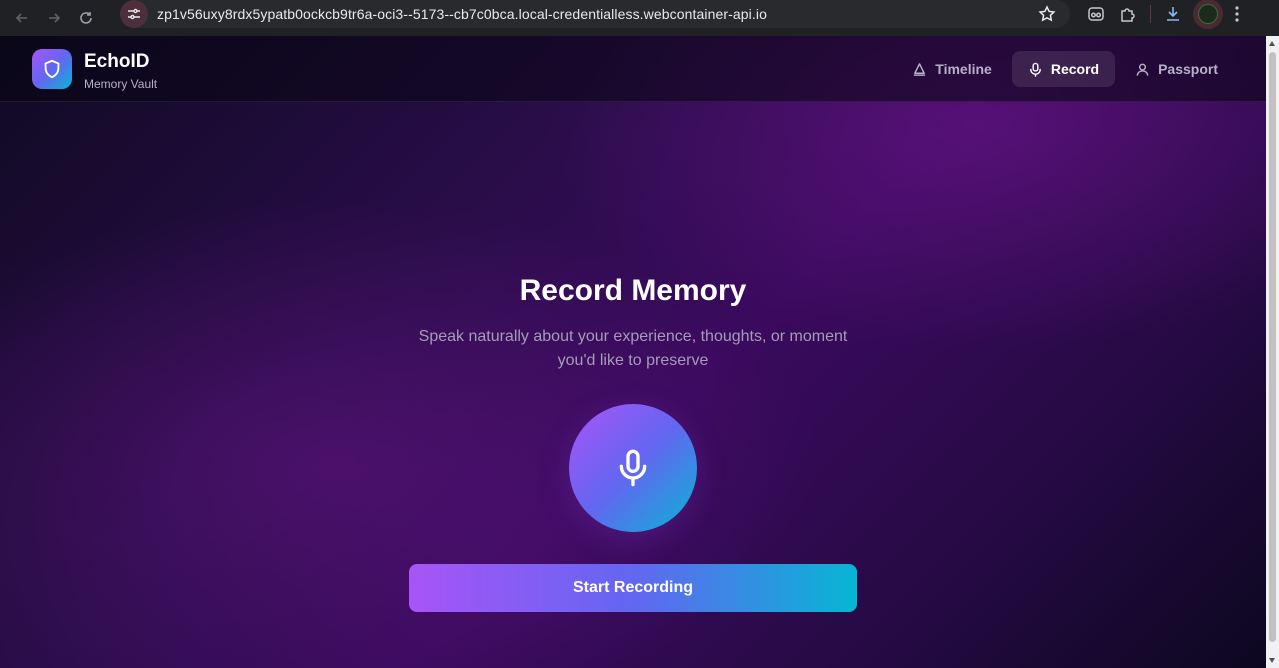 The image size is (1279, 668). I want to click on nav-item-timeline: Timeline, so click(952, 69).